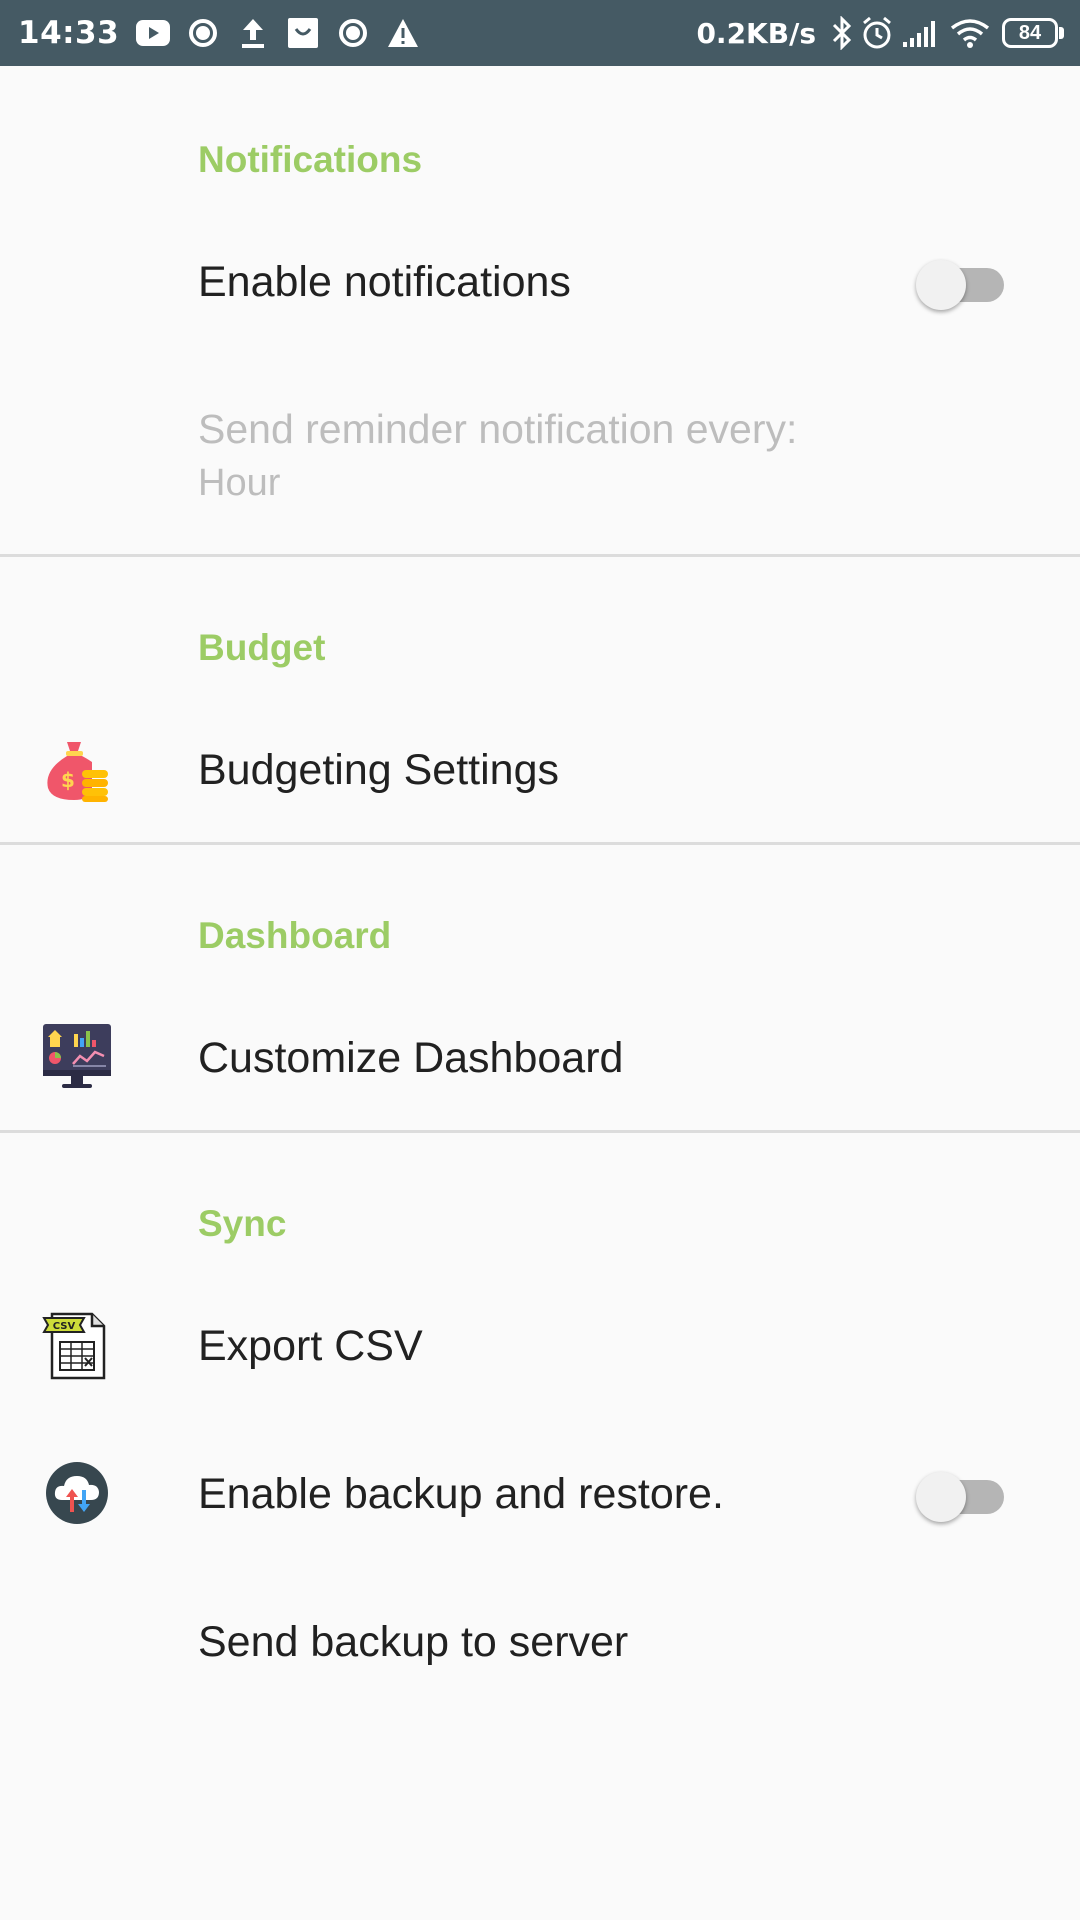  I want to click on pref-budgeting-settings: $ Budgeting Settings, so click(540, 770).